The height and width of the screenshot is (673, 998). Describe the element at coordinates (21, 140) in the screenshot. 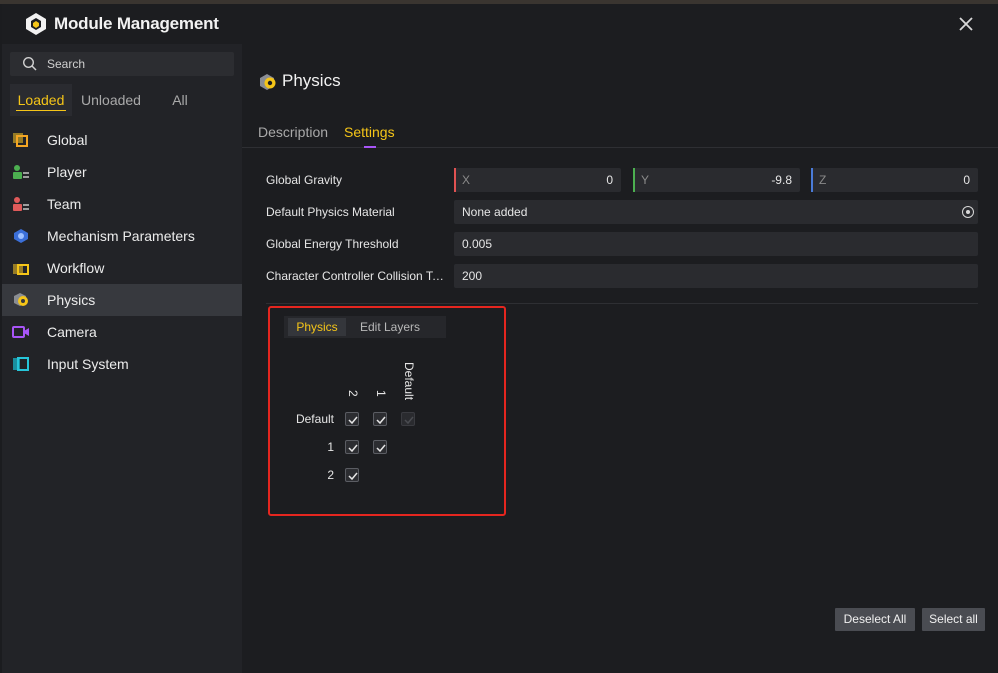

I see `global-module-icon` at that location.